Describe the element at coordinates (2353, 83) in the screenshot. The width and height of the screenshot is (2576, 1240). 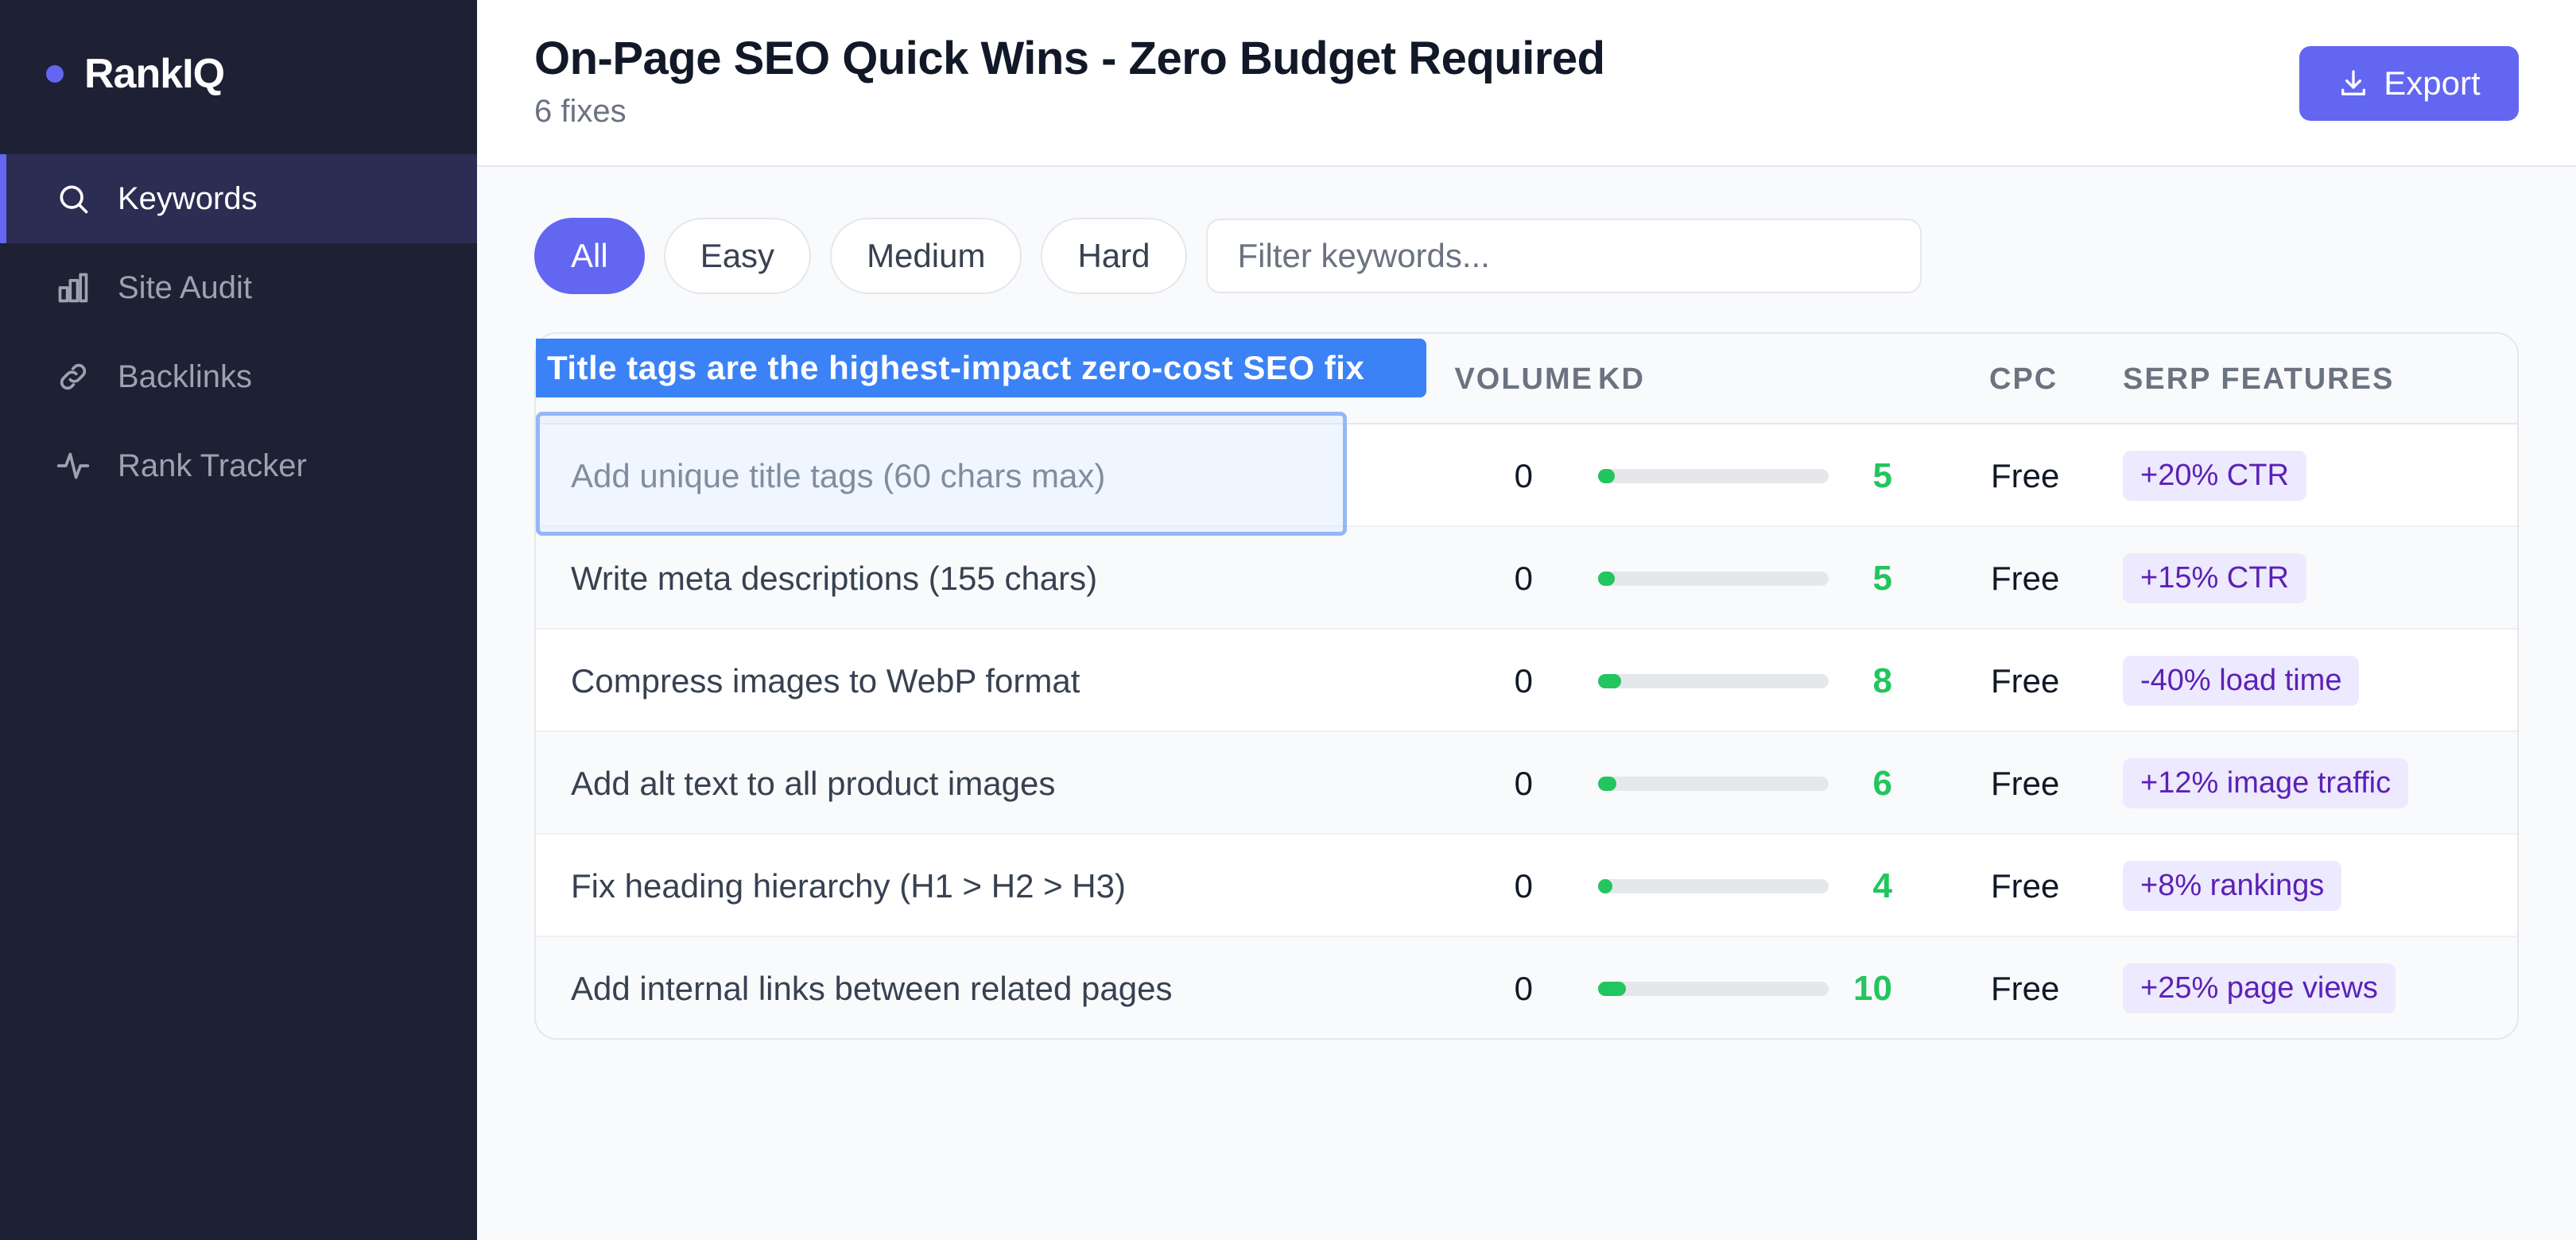
I see `download-icon` at that location.